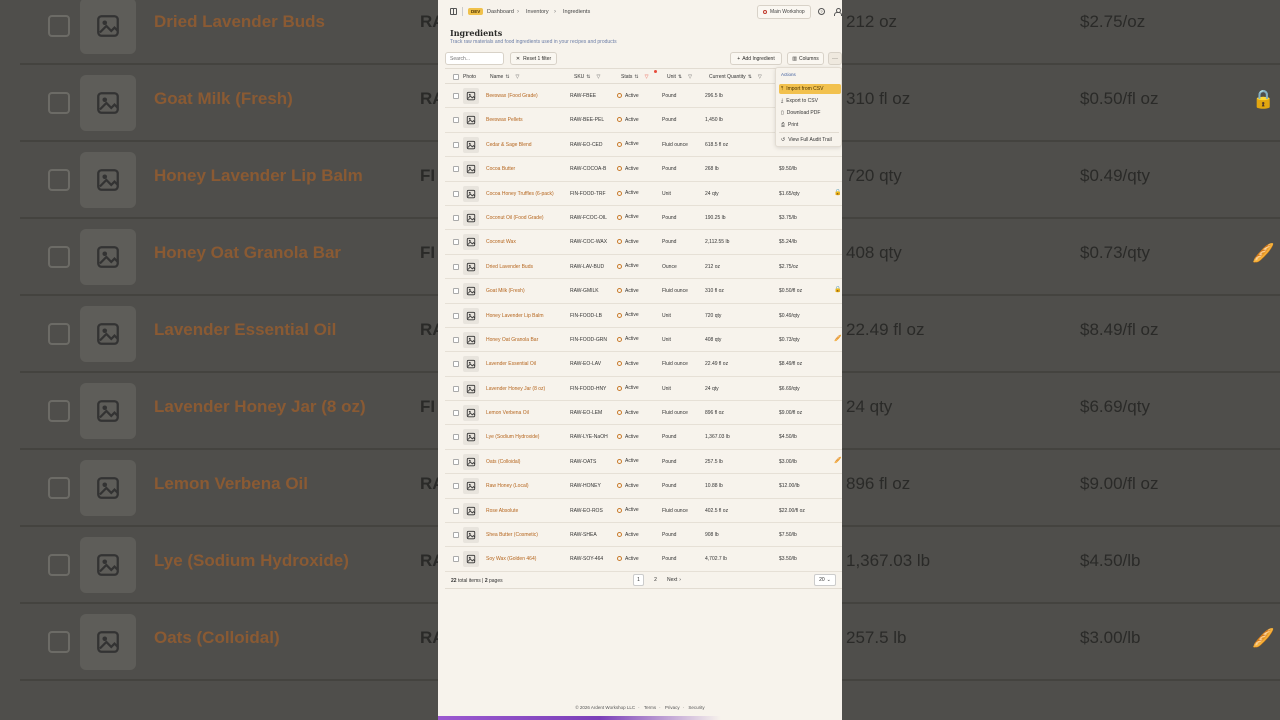 The width and height of the screenshot is (1280, 720). What do you see at coordinates (500, 12) in the screenshot?
I see `breadcrumb-dashboard: Dashboard` at bounding box center [500, 12].